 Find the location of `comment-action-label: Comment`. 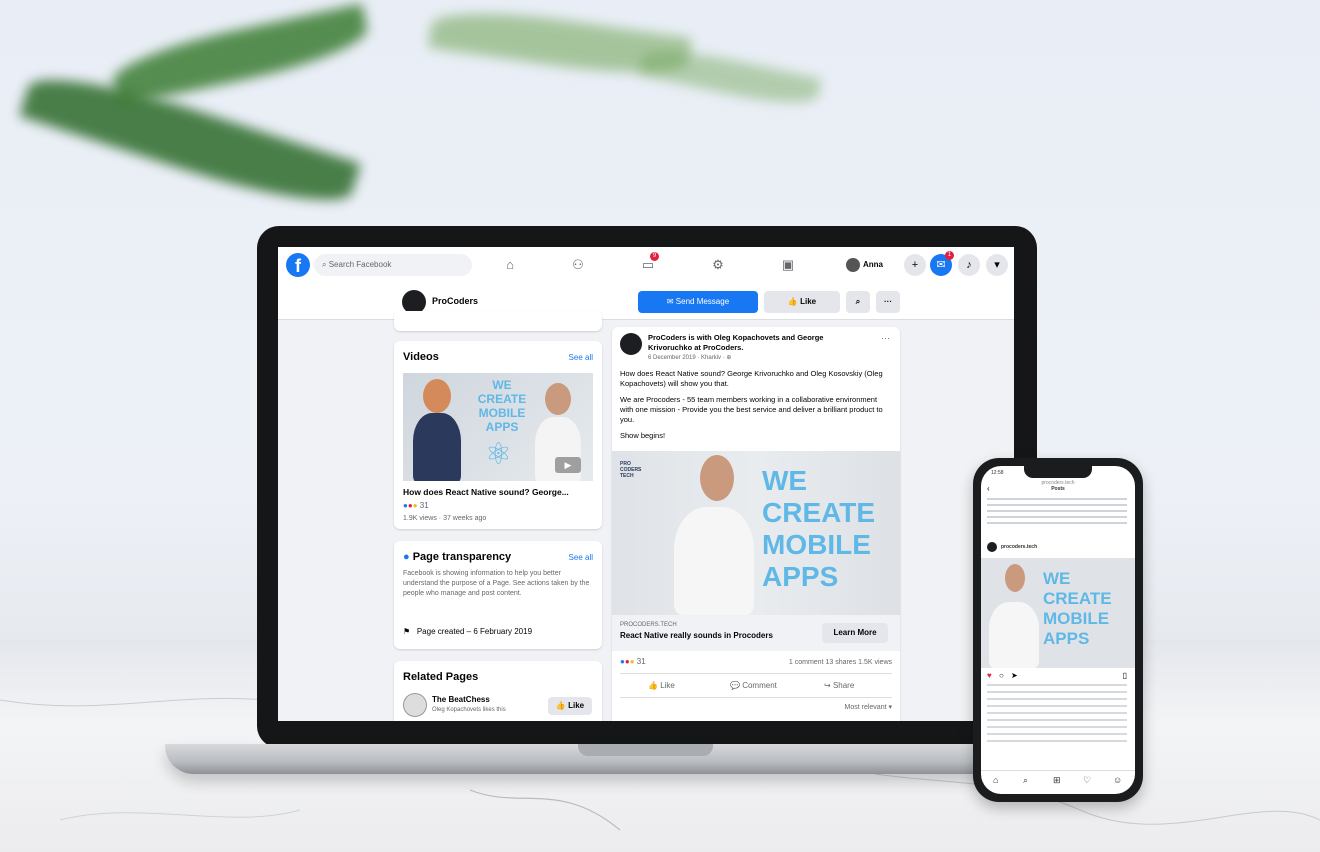

comment-action-label: Comment is located at coordinates (759, 685).